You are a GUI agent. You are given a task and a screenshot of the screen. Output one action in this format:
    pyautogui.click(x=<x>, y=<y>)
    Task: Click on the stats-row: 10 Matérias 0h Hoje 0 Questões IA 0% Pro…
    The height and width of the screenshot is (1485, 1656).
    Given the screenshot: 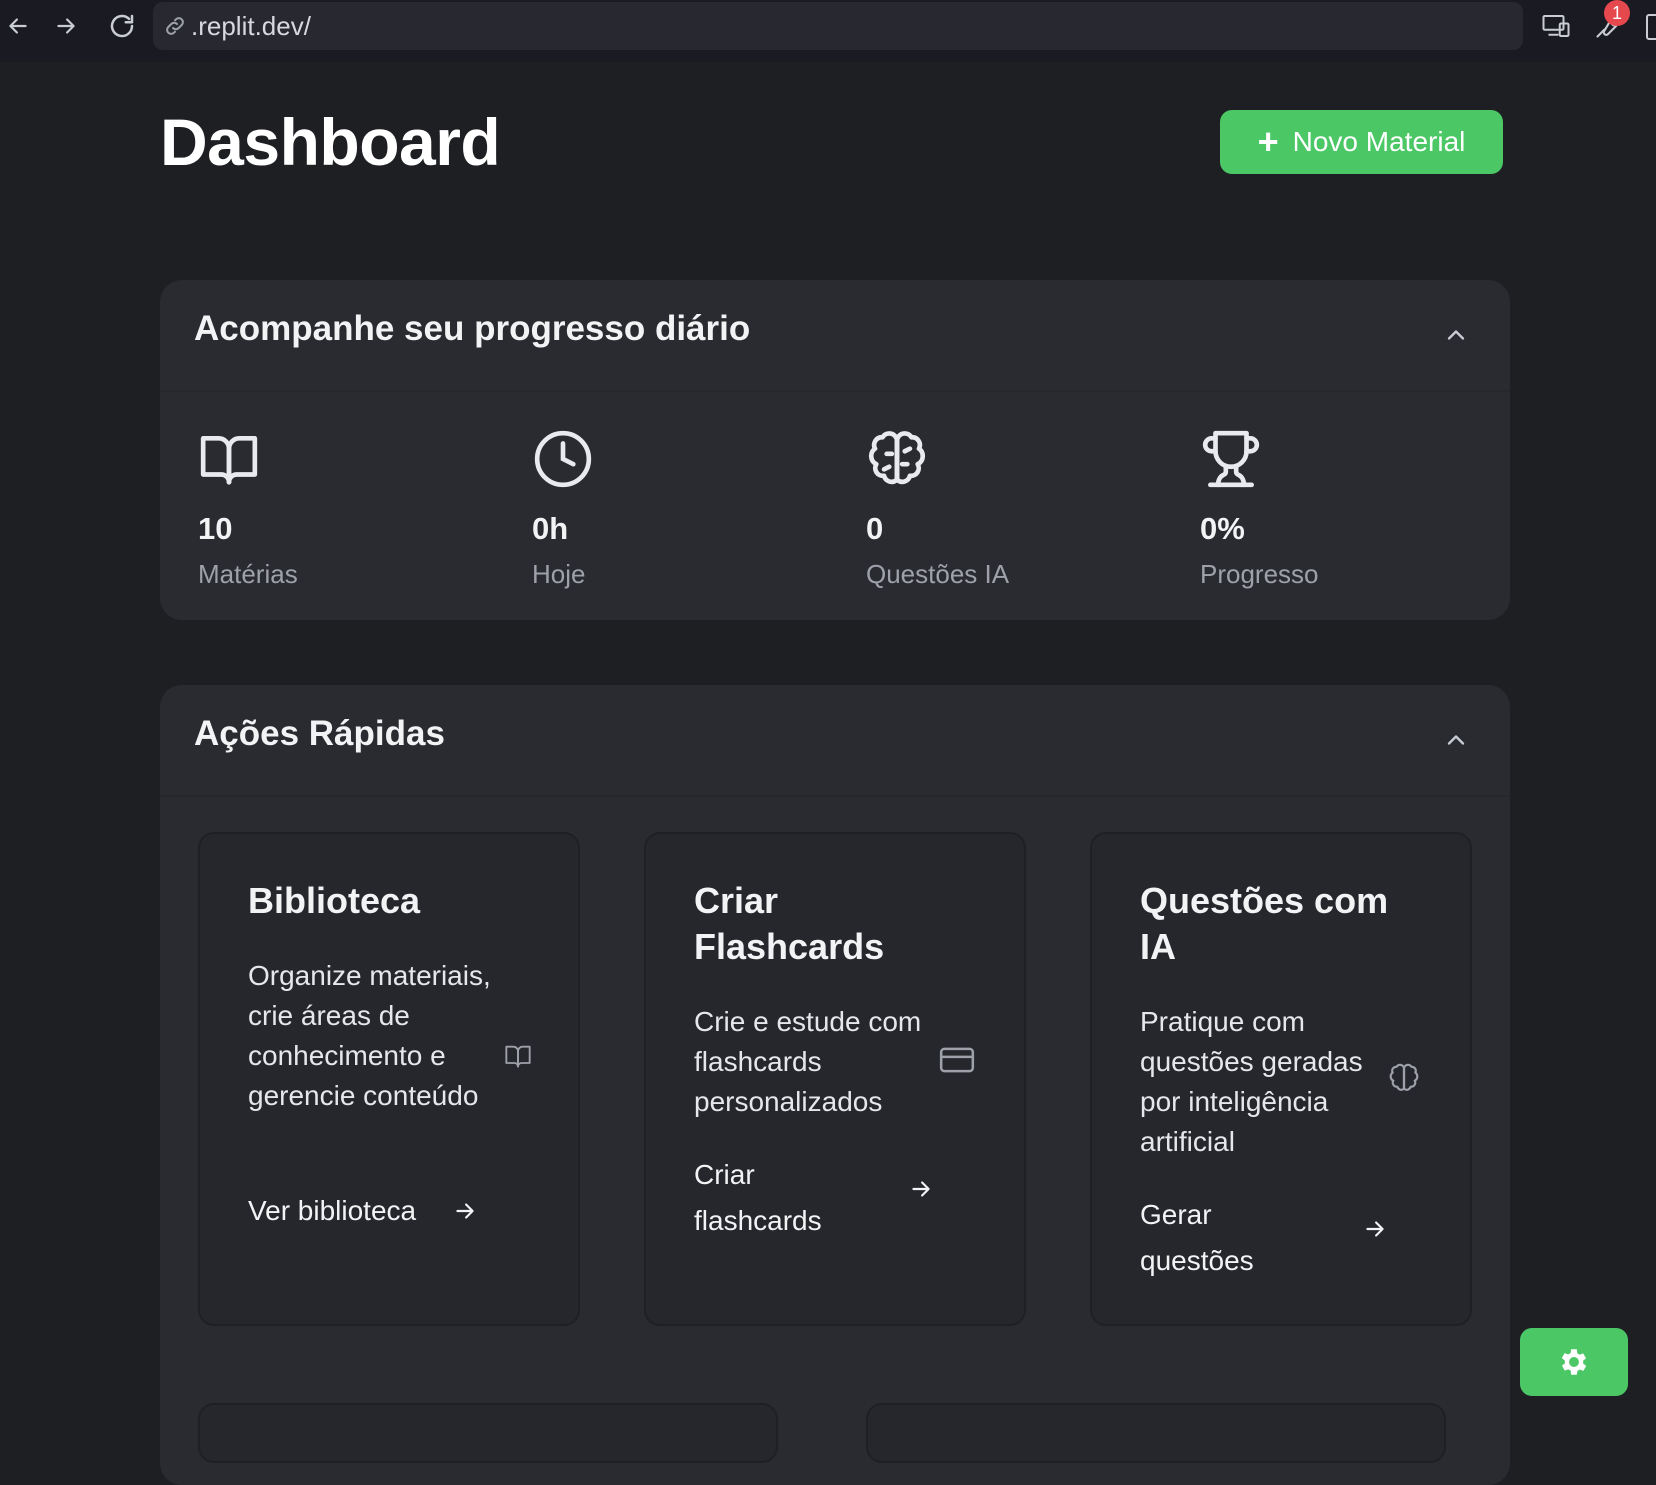 What is the action you would take?
    pyautogui.click(x=835, y=505)
    